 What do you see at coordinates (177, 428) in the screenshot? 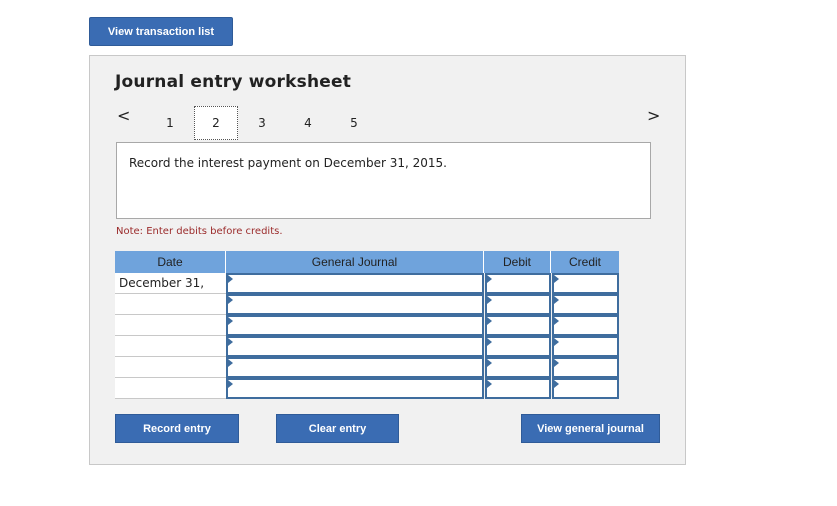
I see `record-entry-button: Record entry` at bounding box center [177, 428].